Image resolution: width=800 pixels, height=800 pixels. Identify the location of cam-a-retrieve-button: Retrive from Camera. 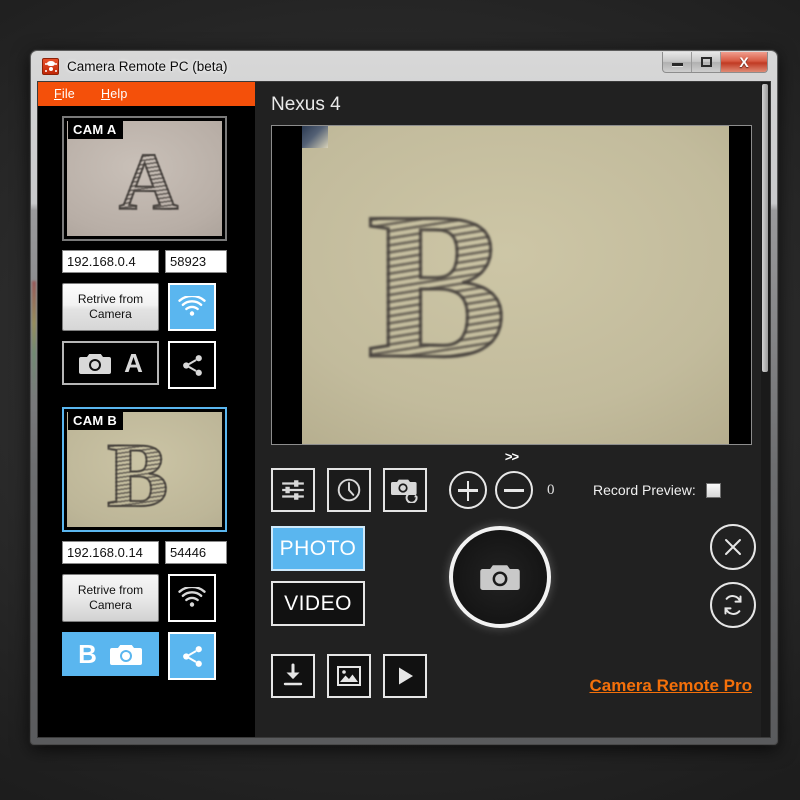
(110, 307).